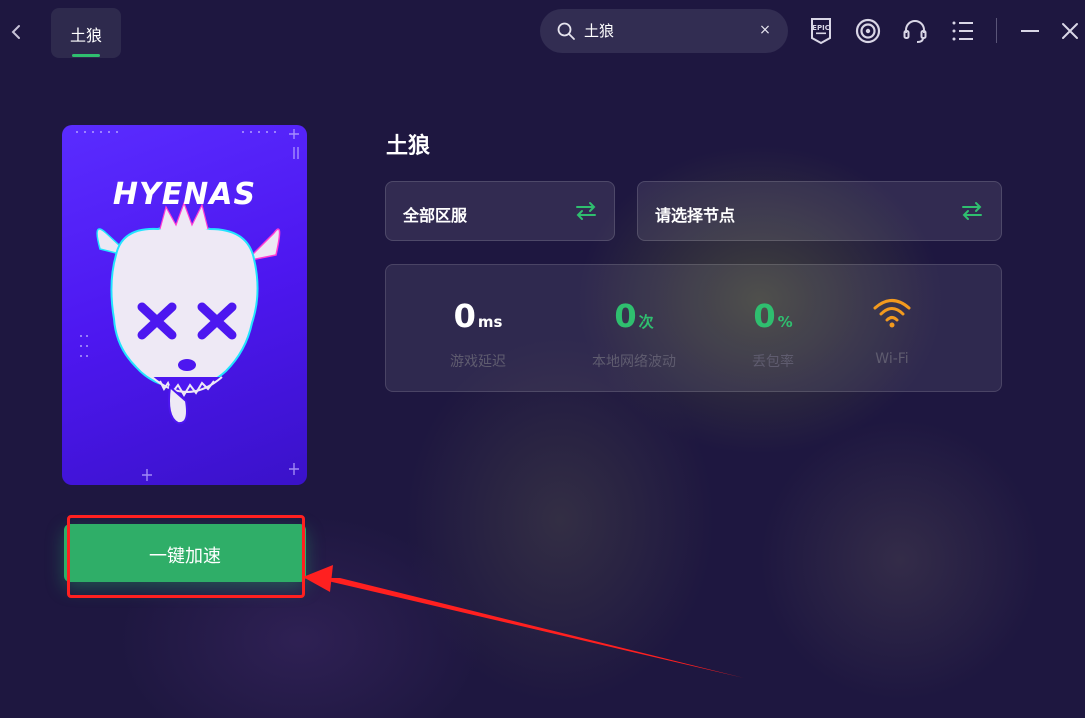 Image resolution: width=1085 pixels, height=718 pixels. Describe the element at coordinates (435, 215) in the screenshot. I see `region-selector-label: 全部区服` at that location.